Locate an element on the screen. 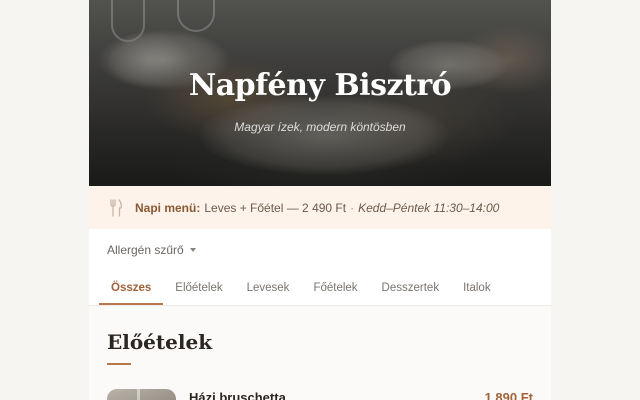  allergen-filter-button: Allergén szűrő is located at coordinates (151, 250).